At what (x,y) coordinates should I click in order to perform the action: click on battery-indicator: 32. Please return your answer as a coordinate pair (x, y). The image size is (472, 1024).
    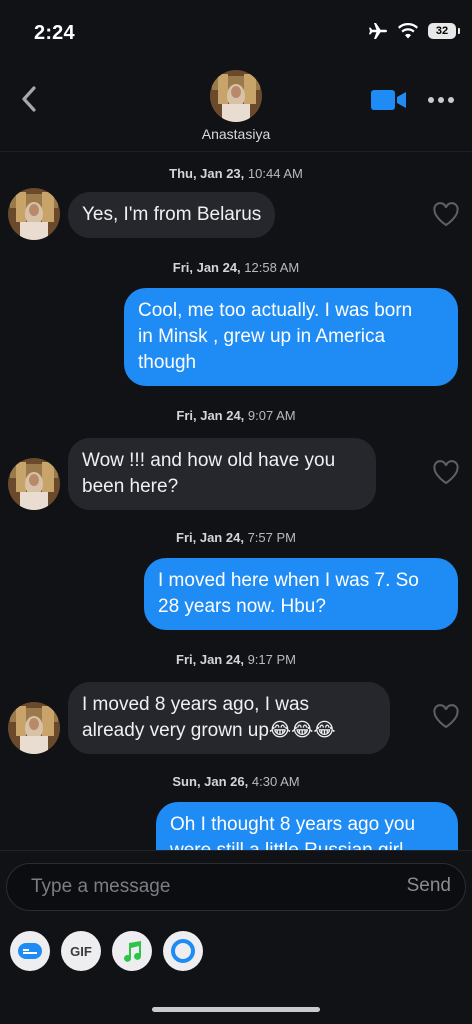
    Looking at the image, I should click on (444, 31).